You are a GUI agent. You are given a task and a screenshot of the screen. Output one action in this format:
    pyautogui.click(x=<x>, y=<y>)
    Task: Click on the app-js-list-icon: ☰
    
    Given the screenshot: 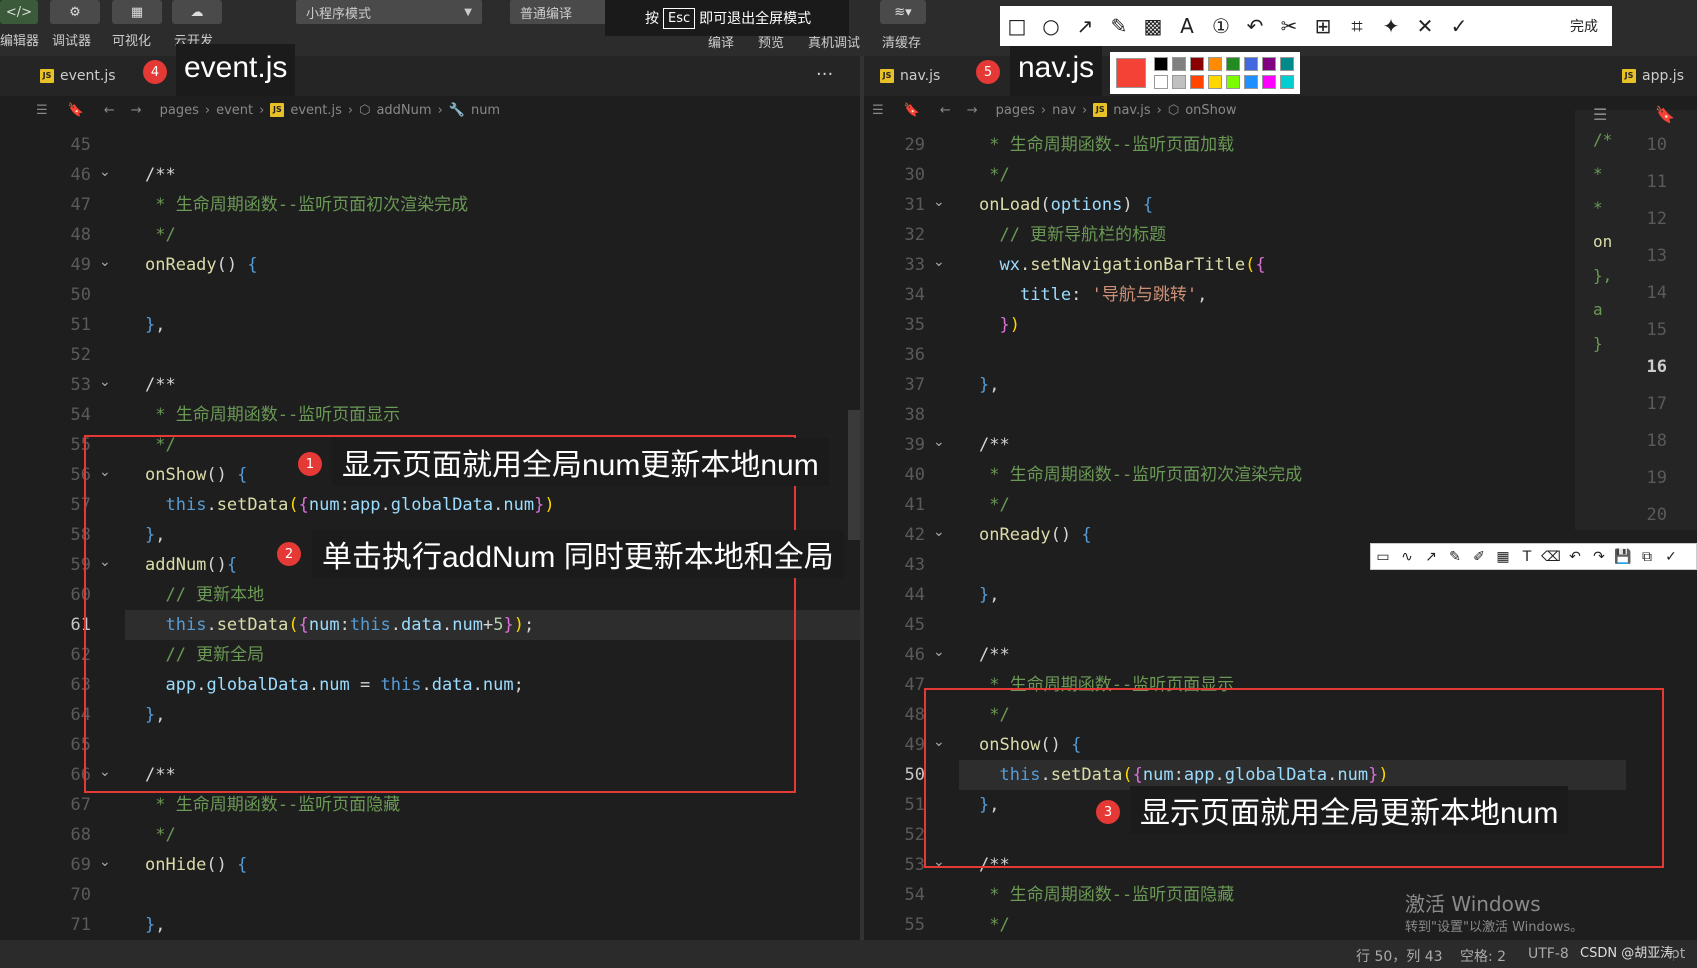 What is the action you would take?
    pyautogui.click(x=1600, y=114)
    